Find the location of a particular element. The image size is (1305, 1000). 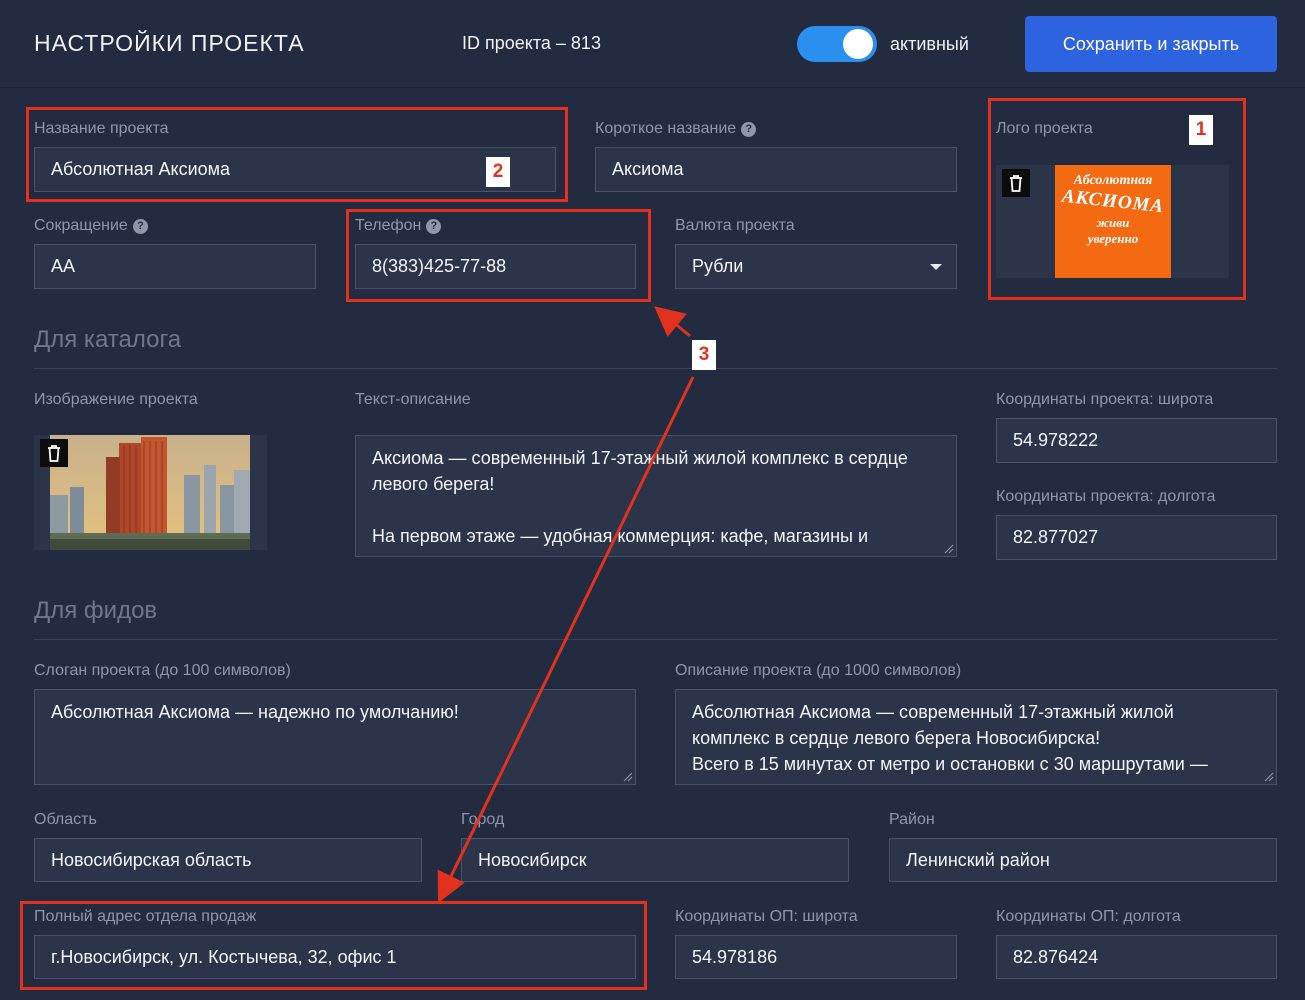

annotation-arrows is located at coordinates (566, 605).